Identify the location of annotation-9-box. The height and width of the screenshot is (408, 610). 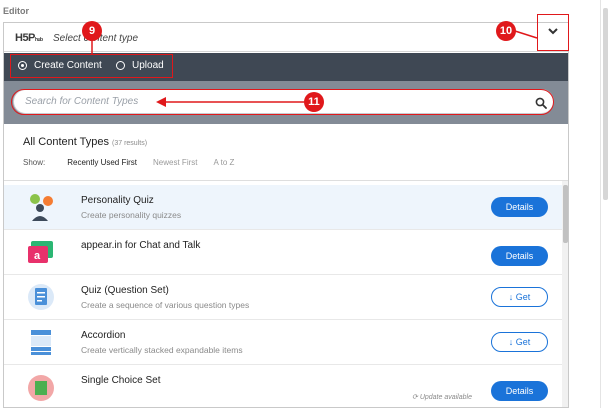
(91, 66).